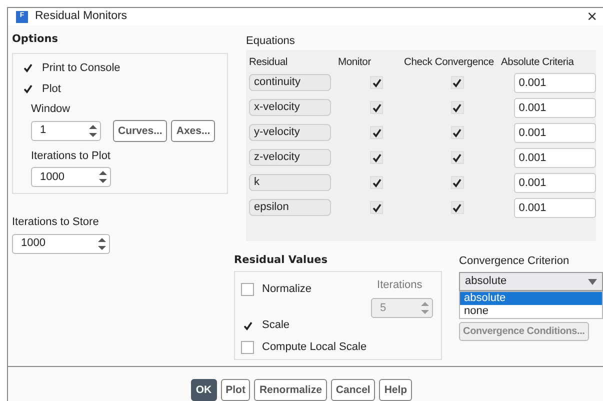 Image resolution: width=603 pixels, height=401 pixels. I want to click on window-title: Residual Monitors, so click(81, 16).